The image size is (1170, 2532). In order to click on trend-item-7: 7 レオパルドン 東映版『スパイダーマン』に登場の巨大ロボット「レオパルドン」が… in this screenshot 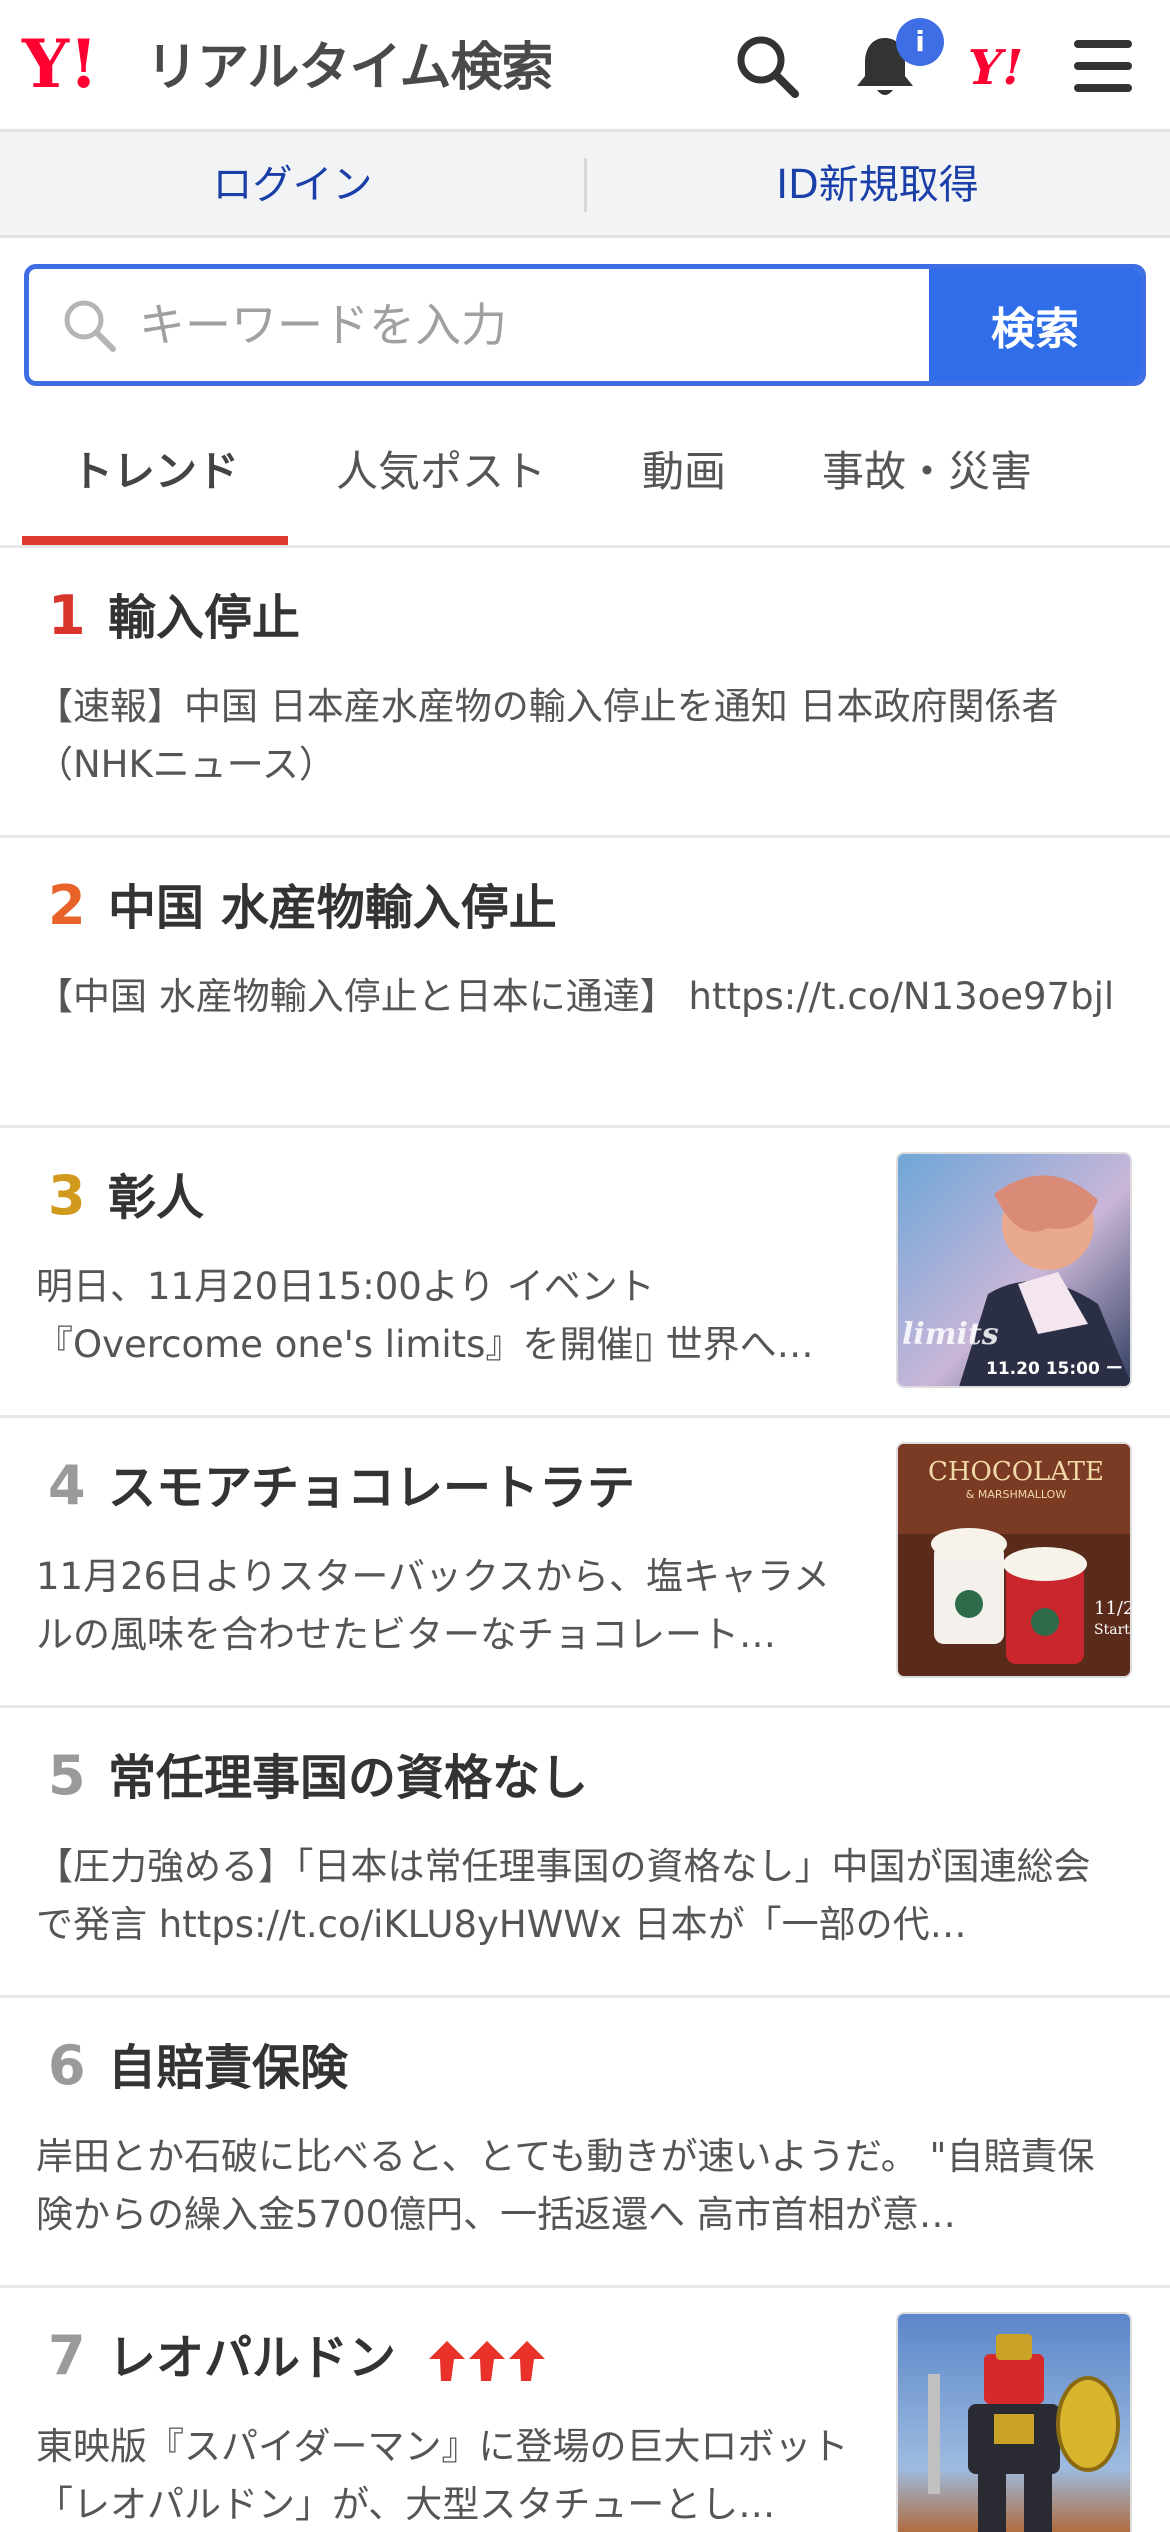, I will do `click(585, 2410)`.